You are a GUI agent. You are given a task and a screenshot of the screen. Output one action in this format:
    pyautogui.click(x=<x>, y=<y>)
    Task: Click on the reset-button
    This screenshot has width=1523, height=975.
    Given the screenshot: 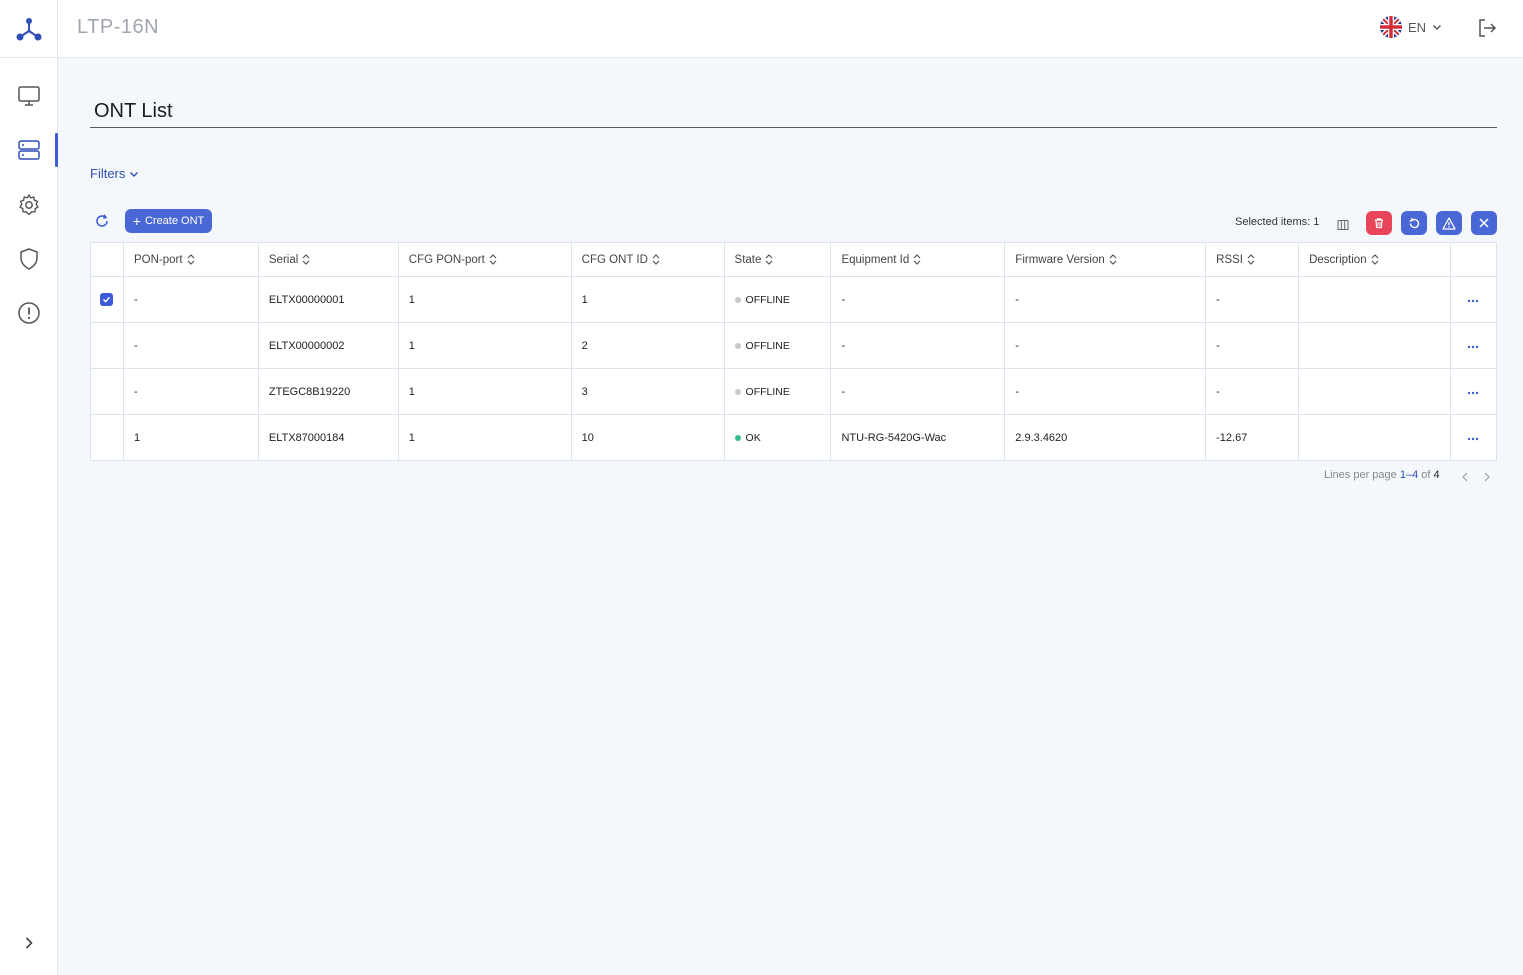 What is the action you would take?
    pyautogui.click(x=1414, y=223)
    